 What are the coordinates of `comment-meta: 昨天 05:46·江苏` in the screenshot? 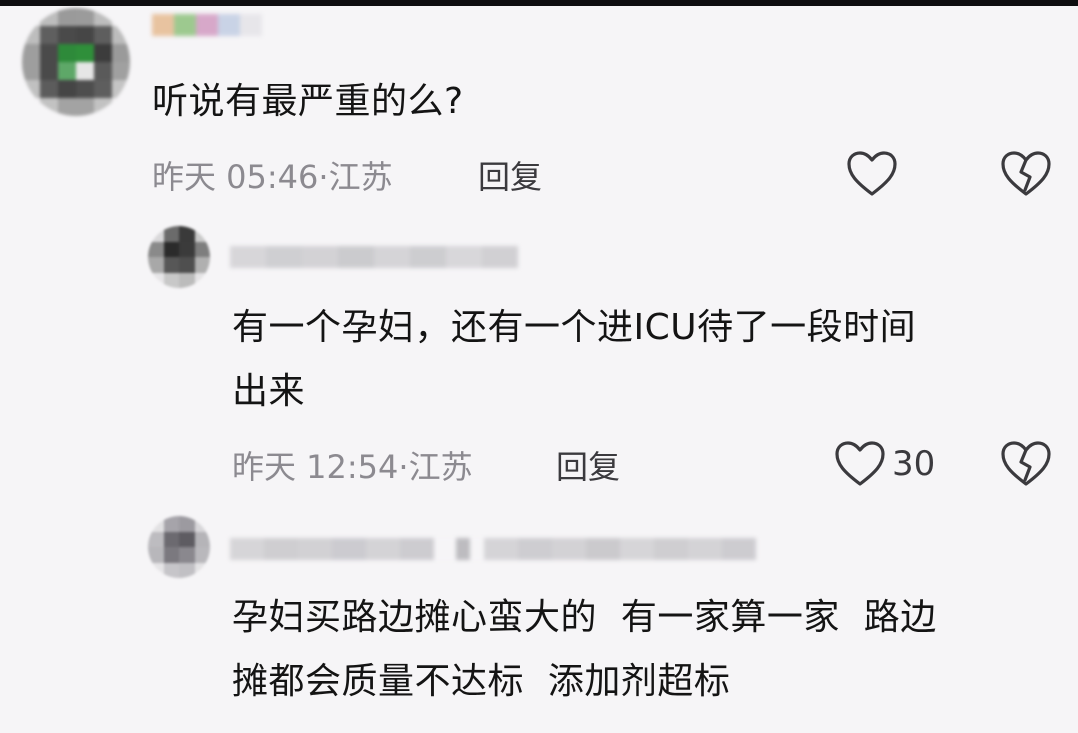 It's located at (272, 175).